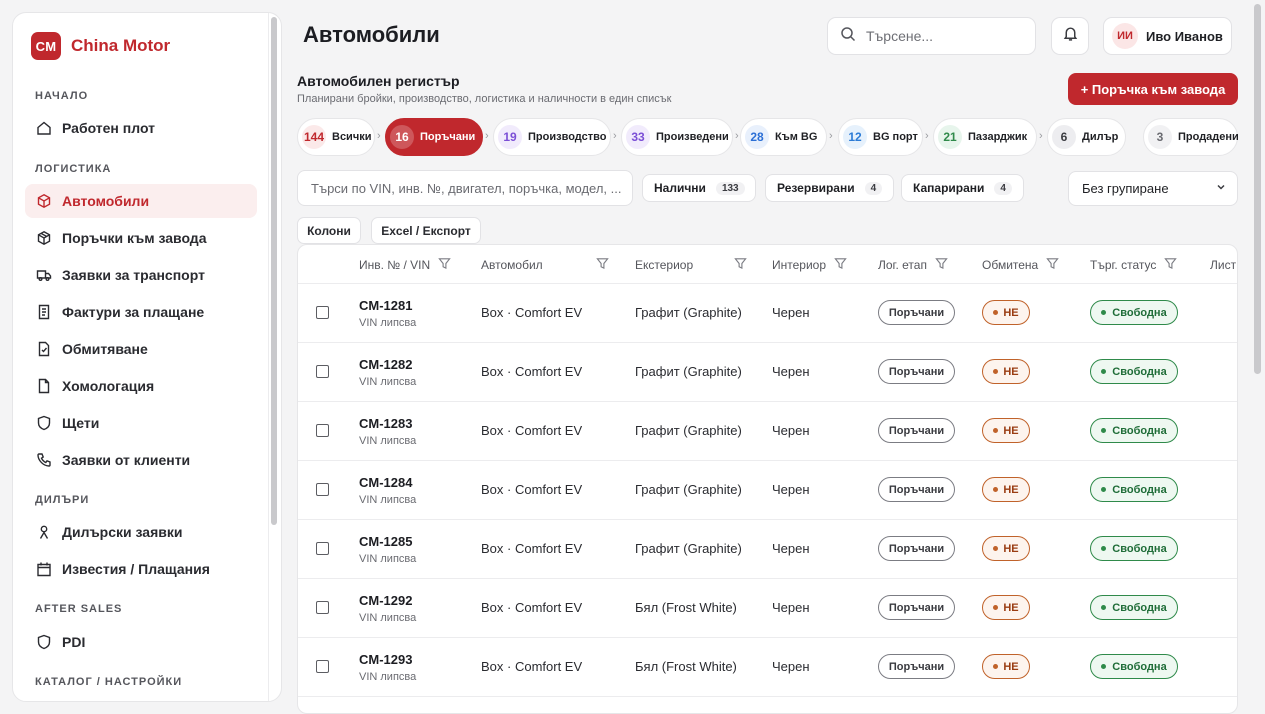 Image resolution: width=1265 pixels, height=714 pixels. I want to click on sidebar-item-transport: Заявки за транспорт, so click(141, 275).